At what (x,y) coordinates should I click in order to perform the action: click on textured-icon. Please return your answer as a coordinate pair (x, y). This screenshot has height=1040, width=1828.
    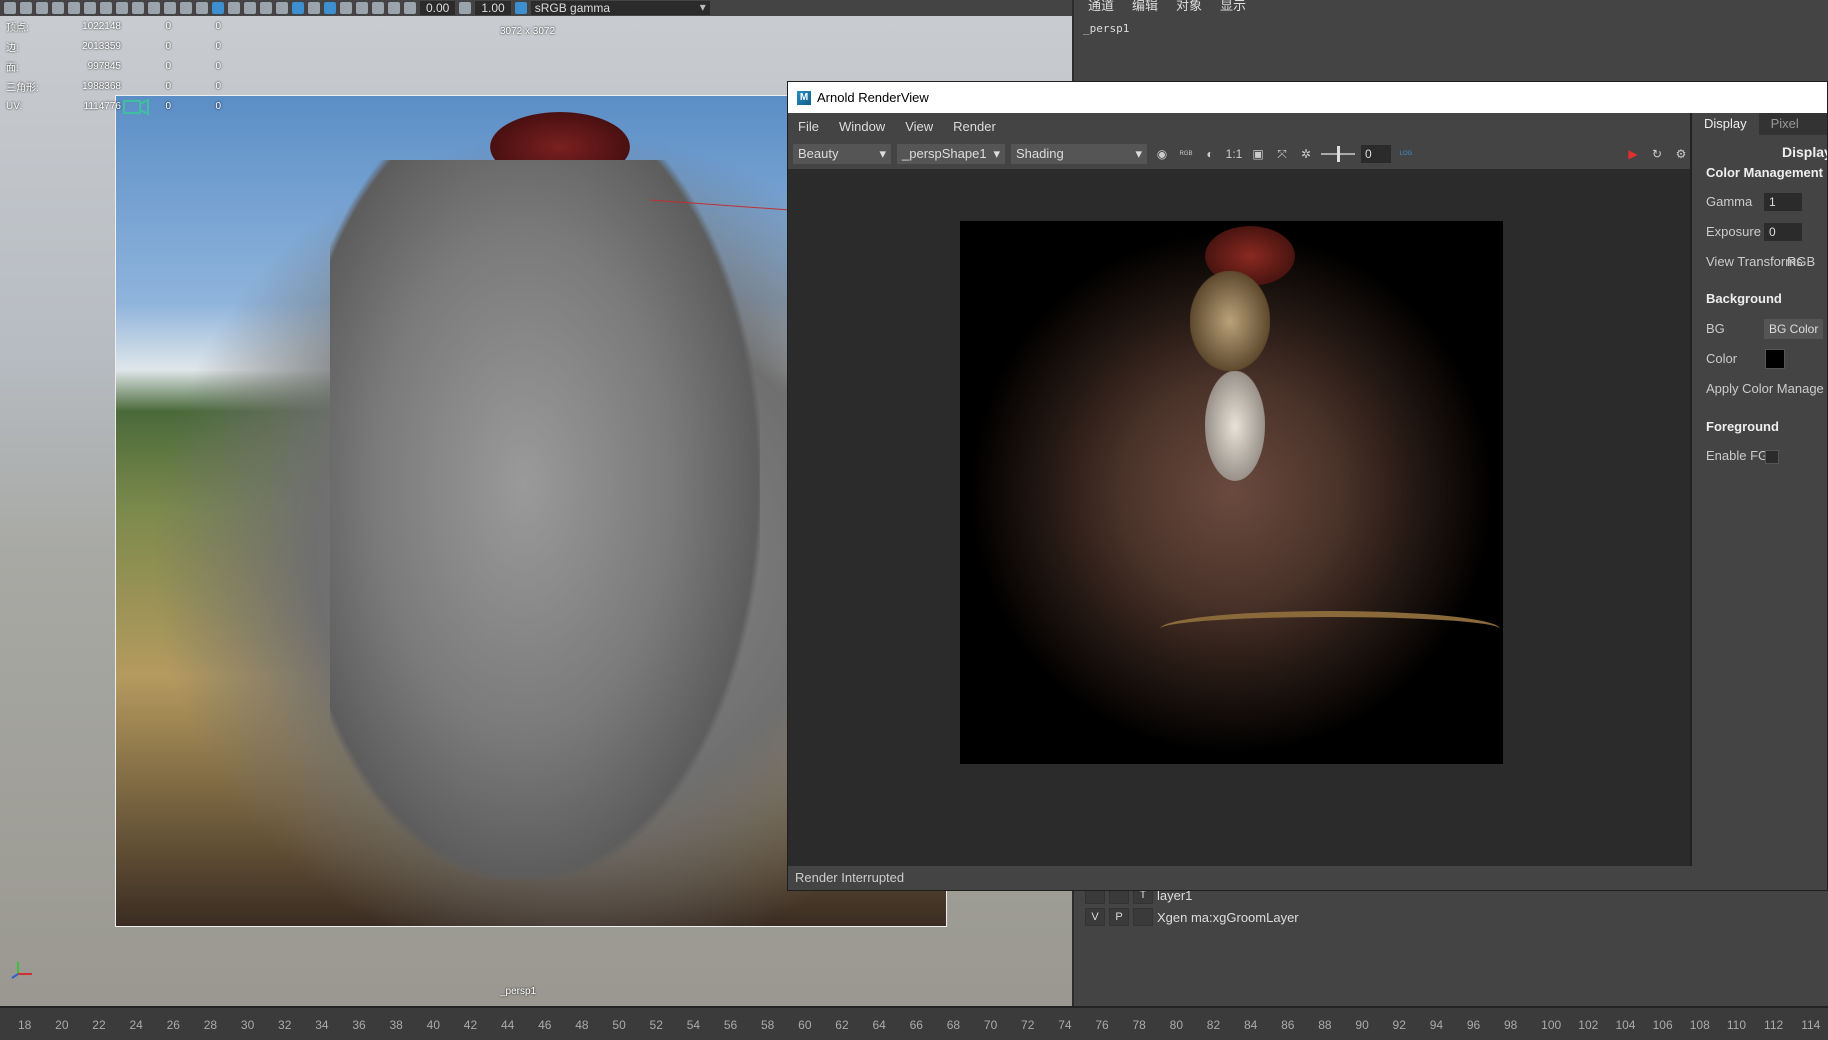
    Looking at the image, I should click on (250, 8).